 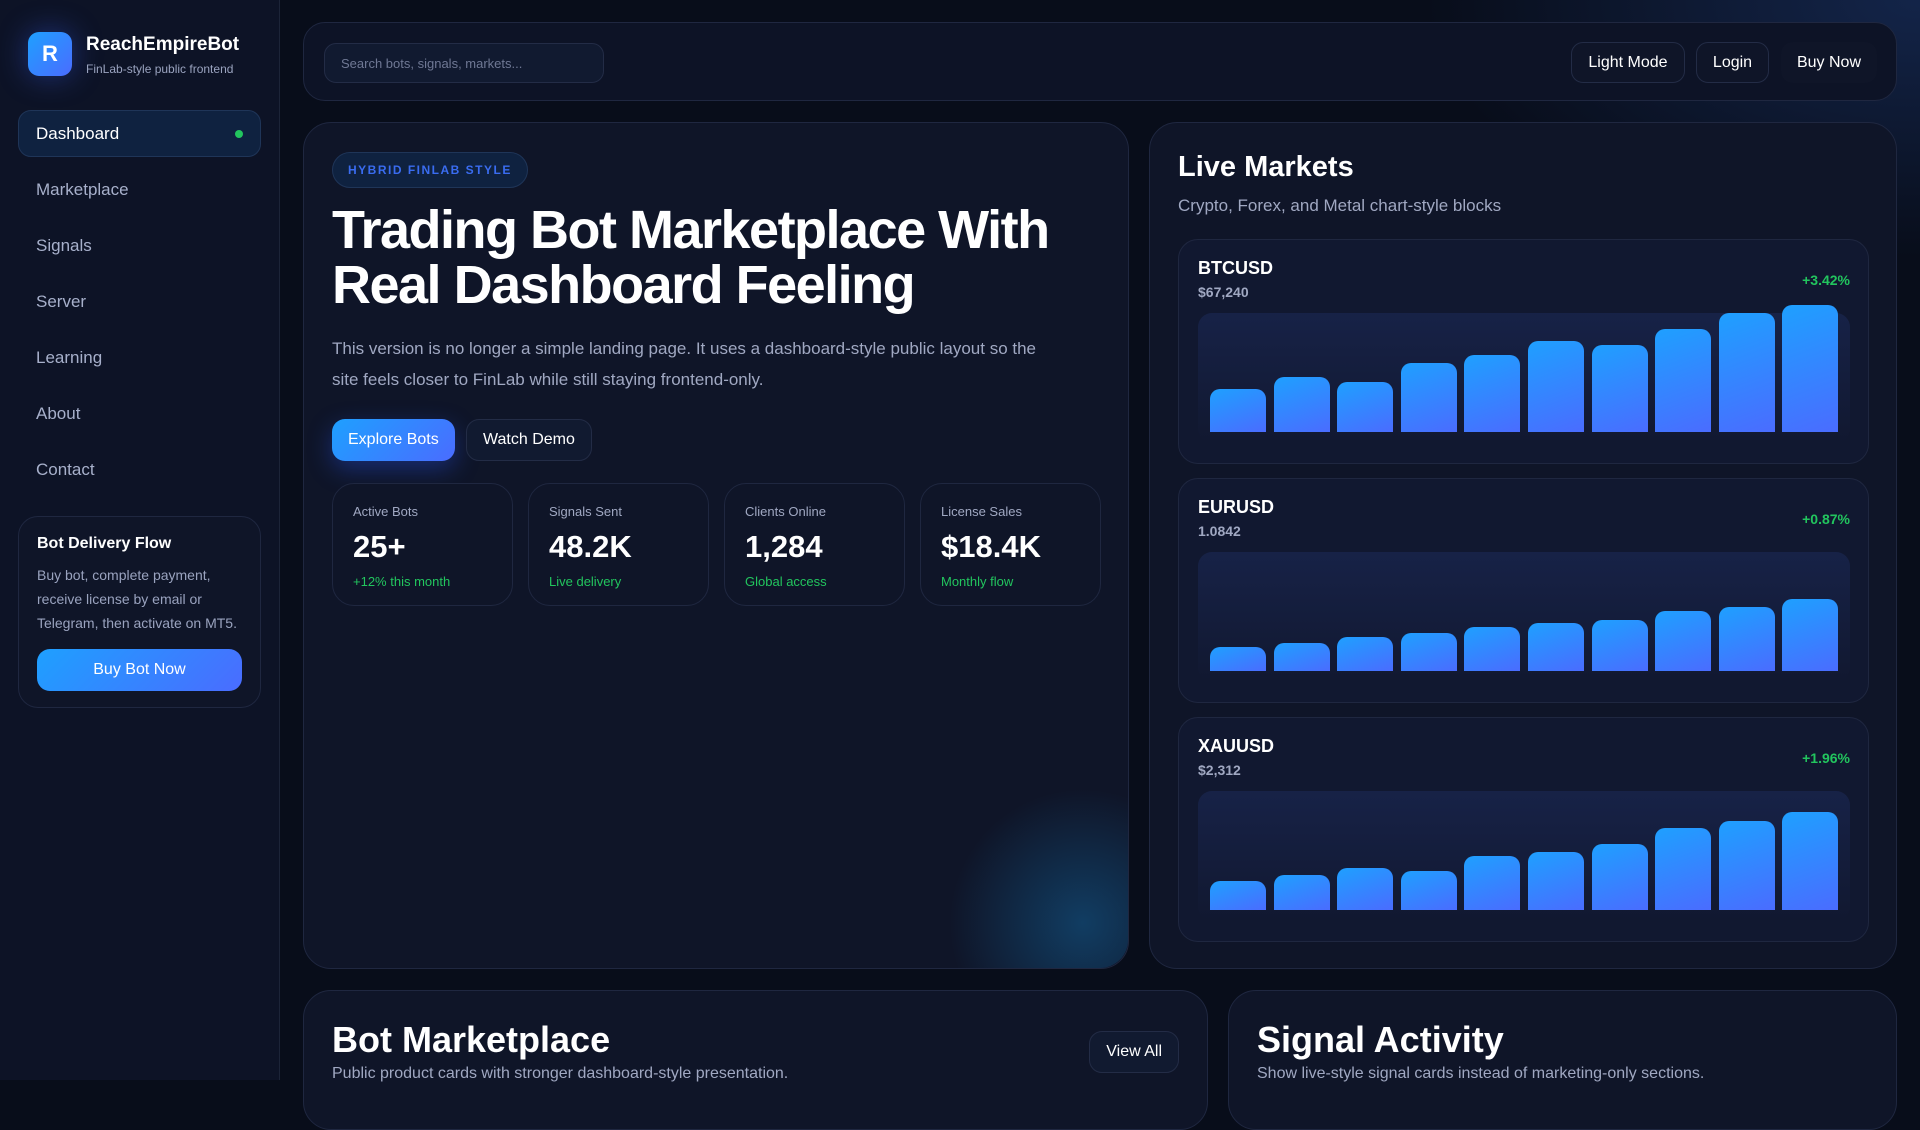 I want to click on search-input, so click(x=464, y=63).